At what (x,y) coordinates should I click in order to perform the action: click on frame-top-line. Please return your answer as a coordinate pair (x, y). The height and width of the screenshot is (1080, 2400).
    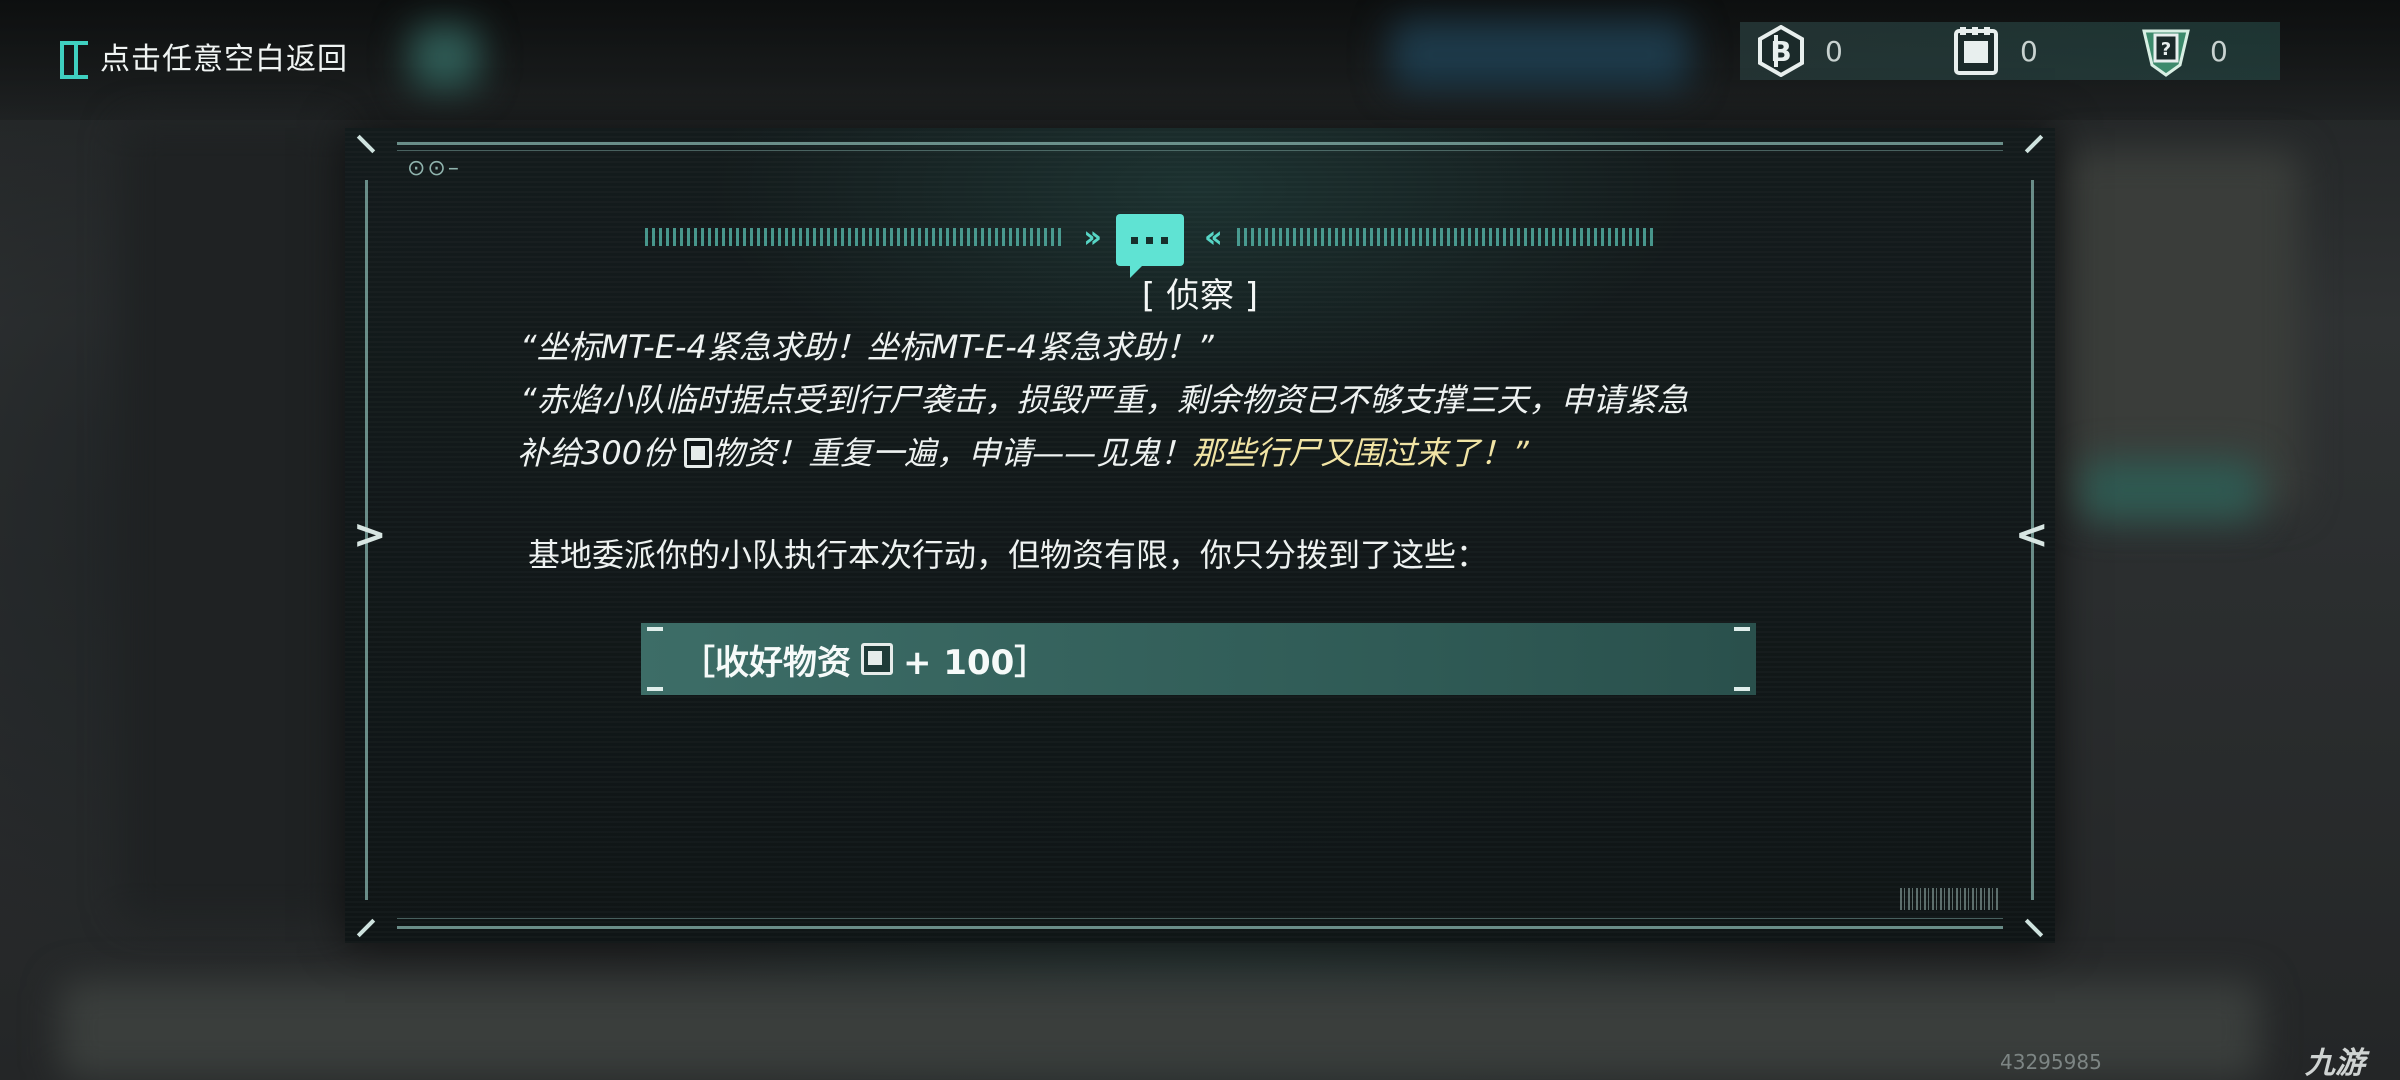
    Looking at the image, I should click on (1200, 143).